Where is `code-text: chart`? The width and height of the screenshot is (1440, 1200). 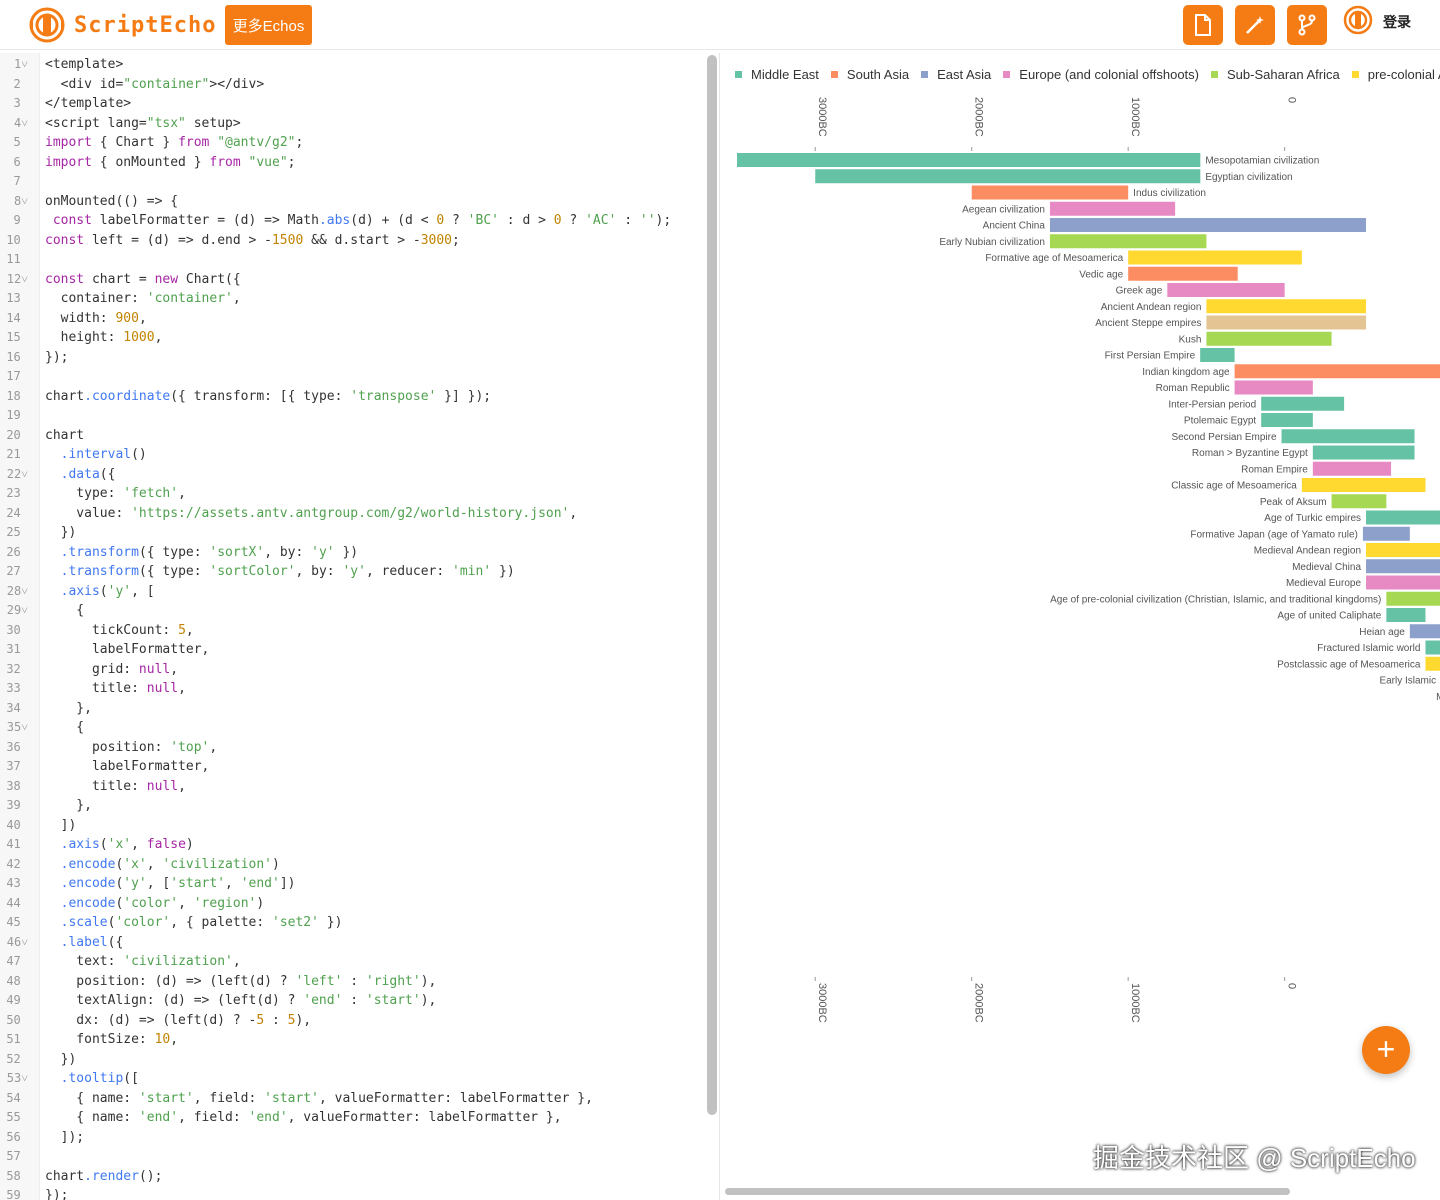
code-text: chart is located at coordinates (65, 435).